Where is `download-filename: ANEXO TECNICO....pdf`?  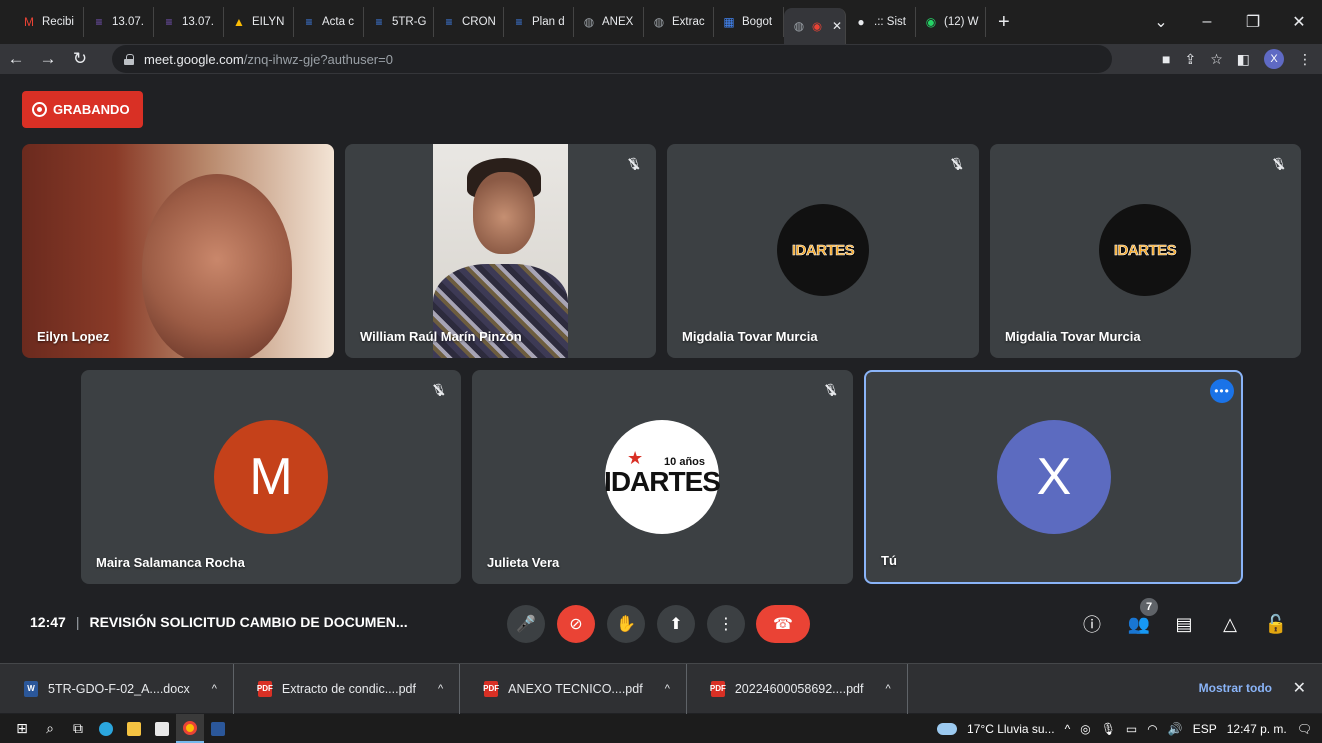 download-filename: ANEXO TECNICO....pdf is located at coordinates (575, 688).